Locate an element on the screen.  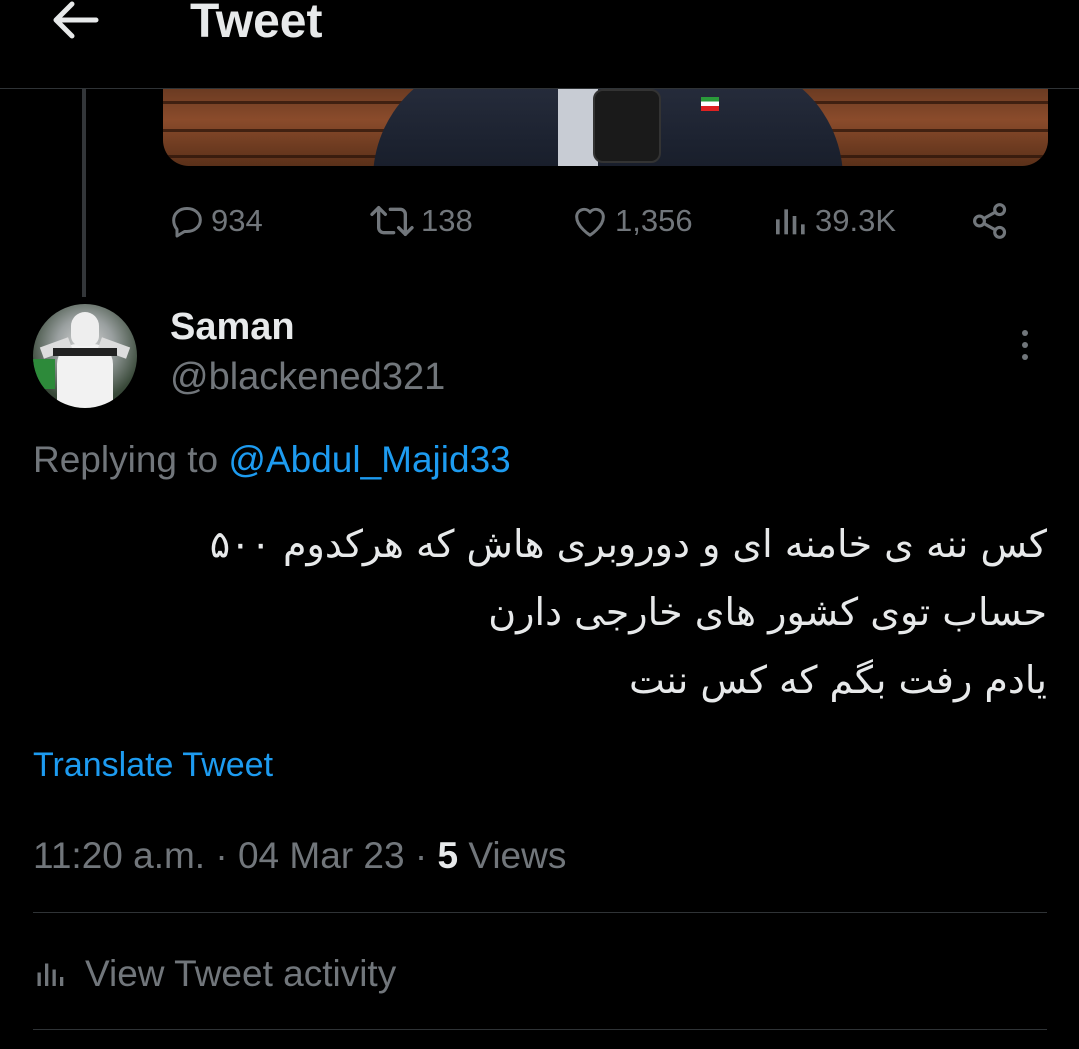
more-vertical-icon is located at coordinates (1025, 345).